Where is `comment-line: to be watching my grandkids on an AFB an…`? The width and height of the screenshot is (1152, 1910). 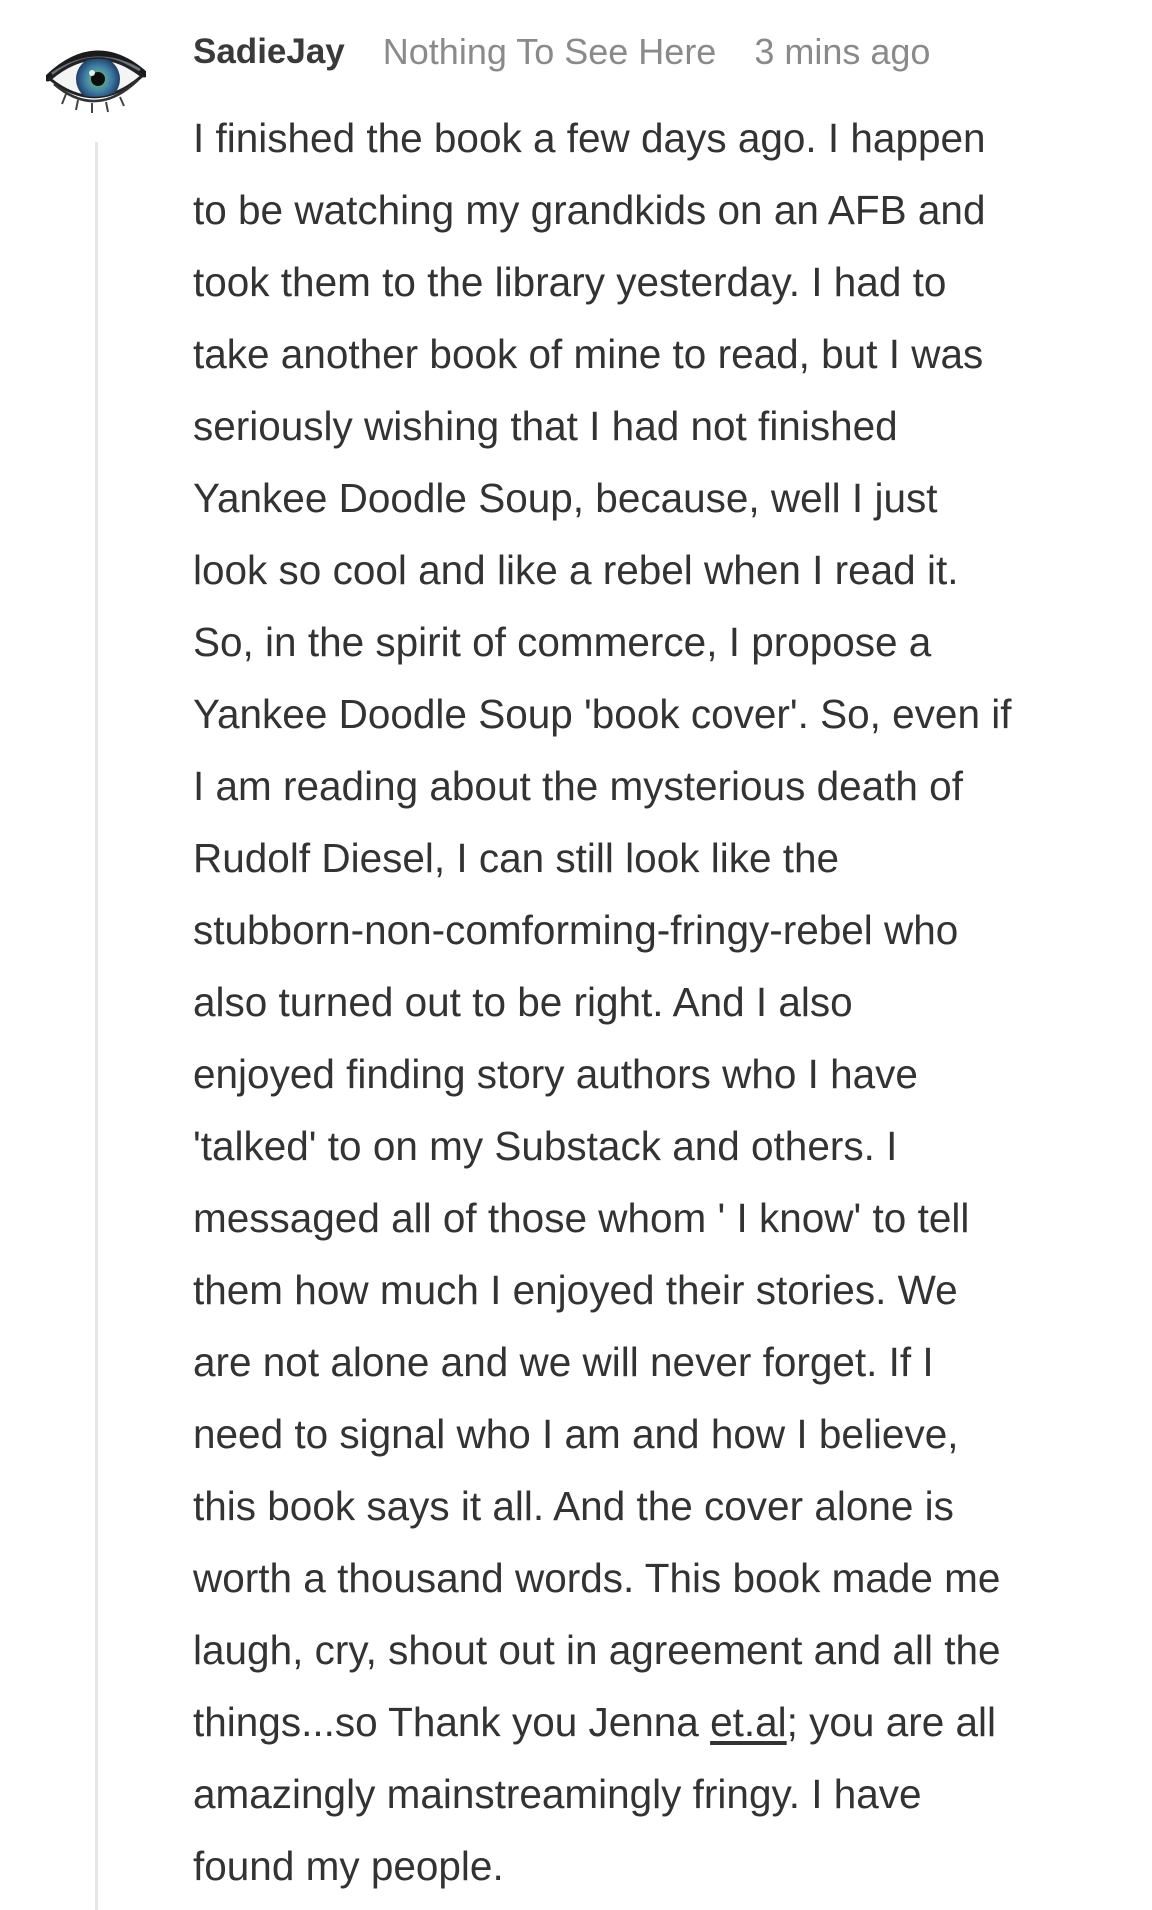 comment-line: to be watching my grandkids on an AFB an… is located at coordinates (589, 210).